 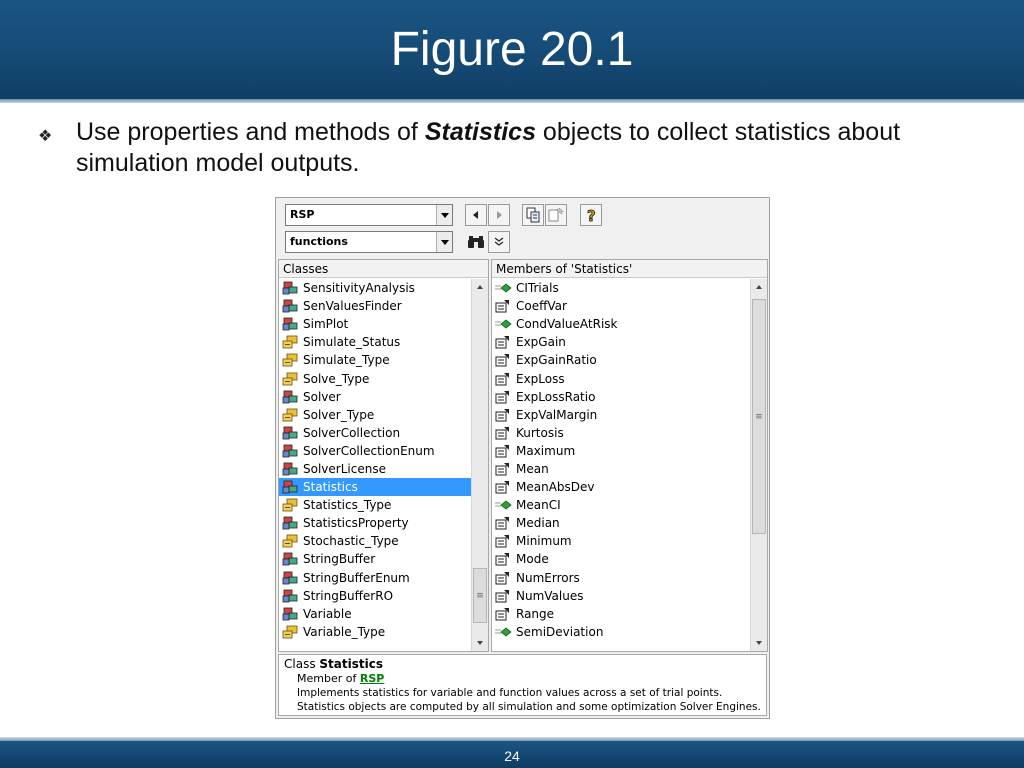 I want to click on members-scrollbar: ≡, so click(x=758, y=465).